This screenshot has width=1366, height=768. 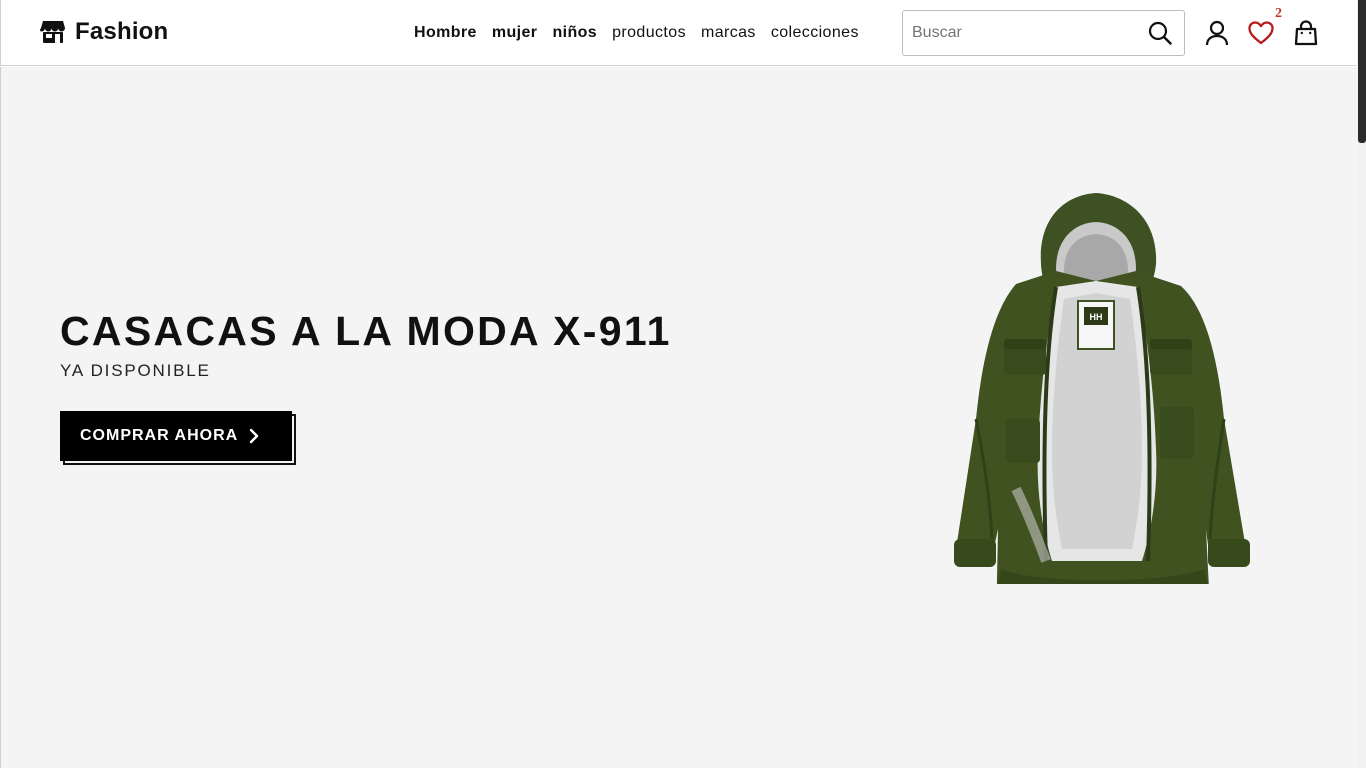 I want to click on shop-now-label: COMPRAR AHORA, so click(x=159, y=435).